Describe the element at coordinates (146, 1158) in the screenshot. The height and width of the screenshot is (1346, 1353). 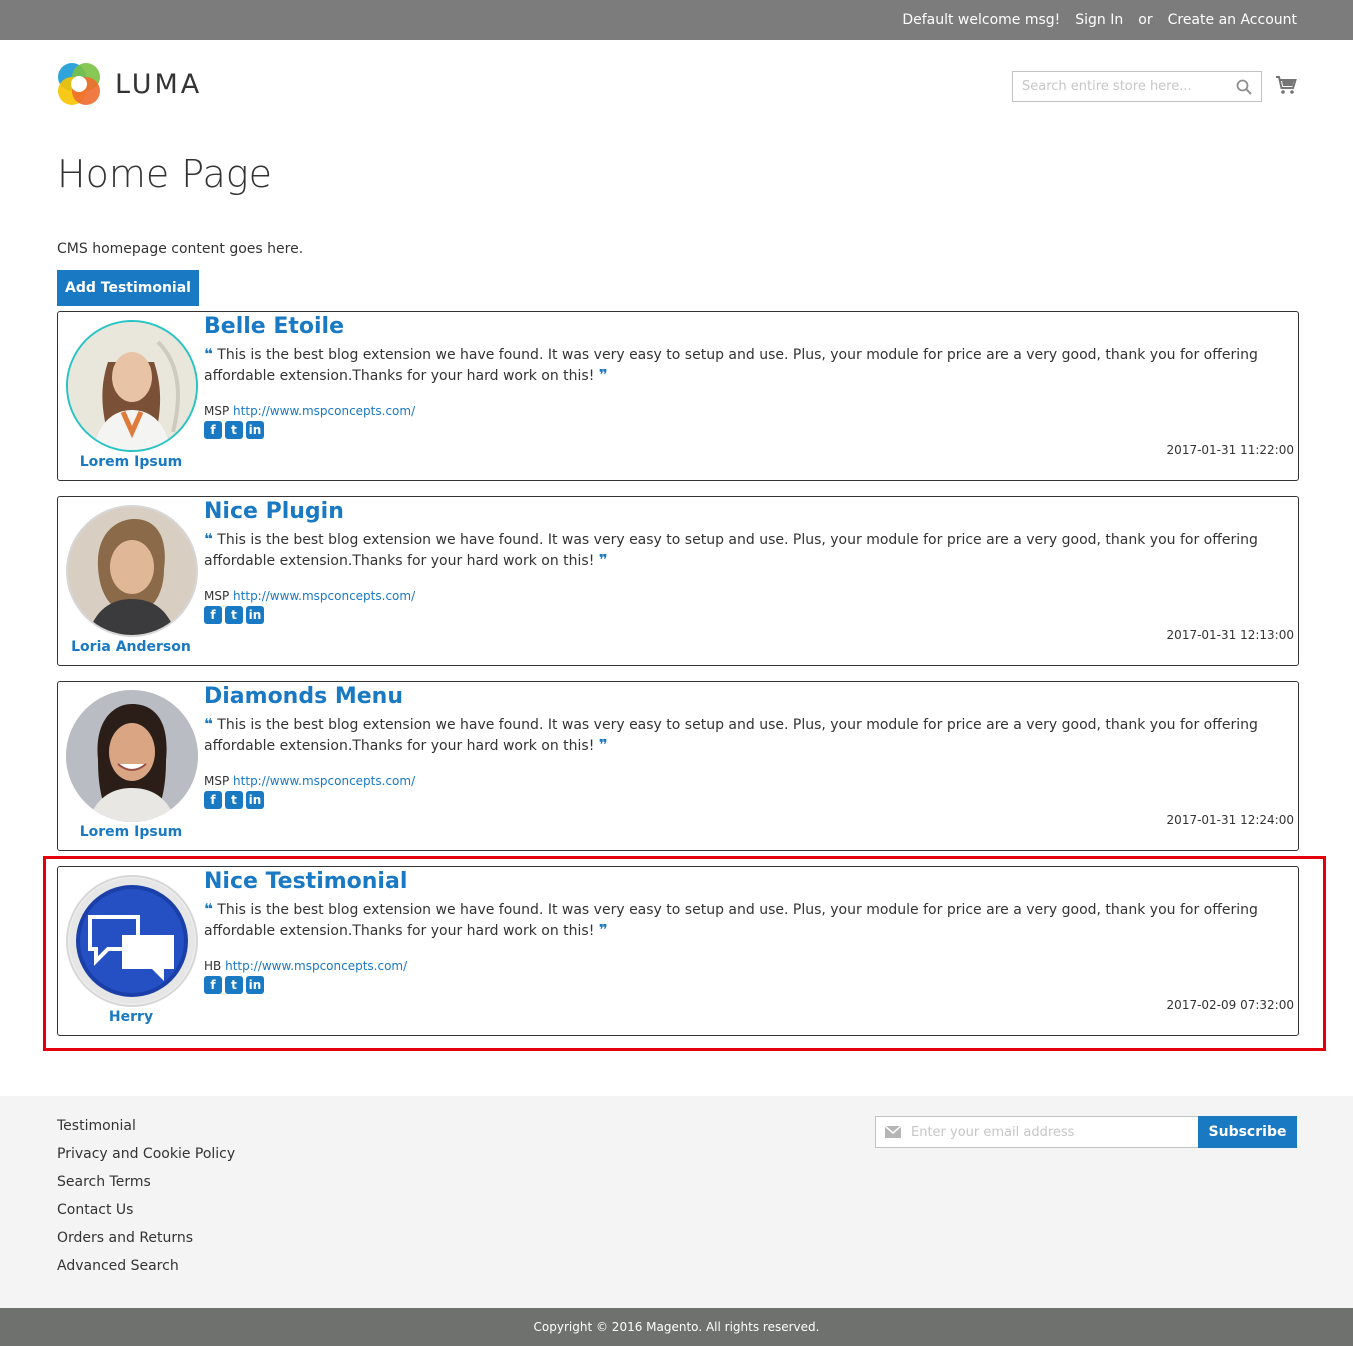
I see `footer-link-privacy: Privacy and Cookie Policy` at that location.